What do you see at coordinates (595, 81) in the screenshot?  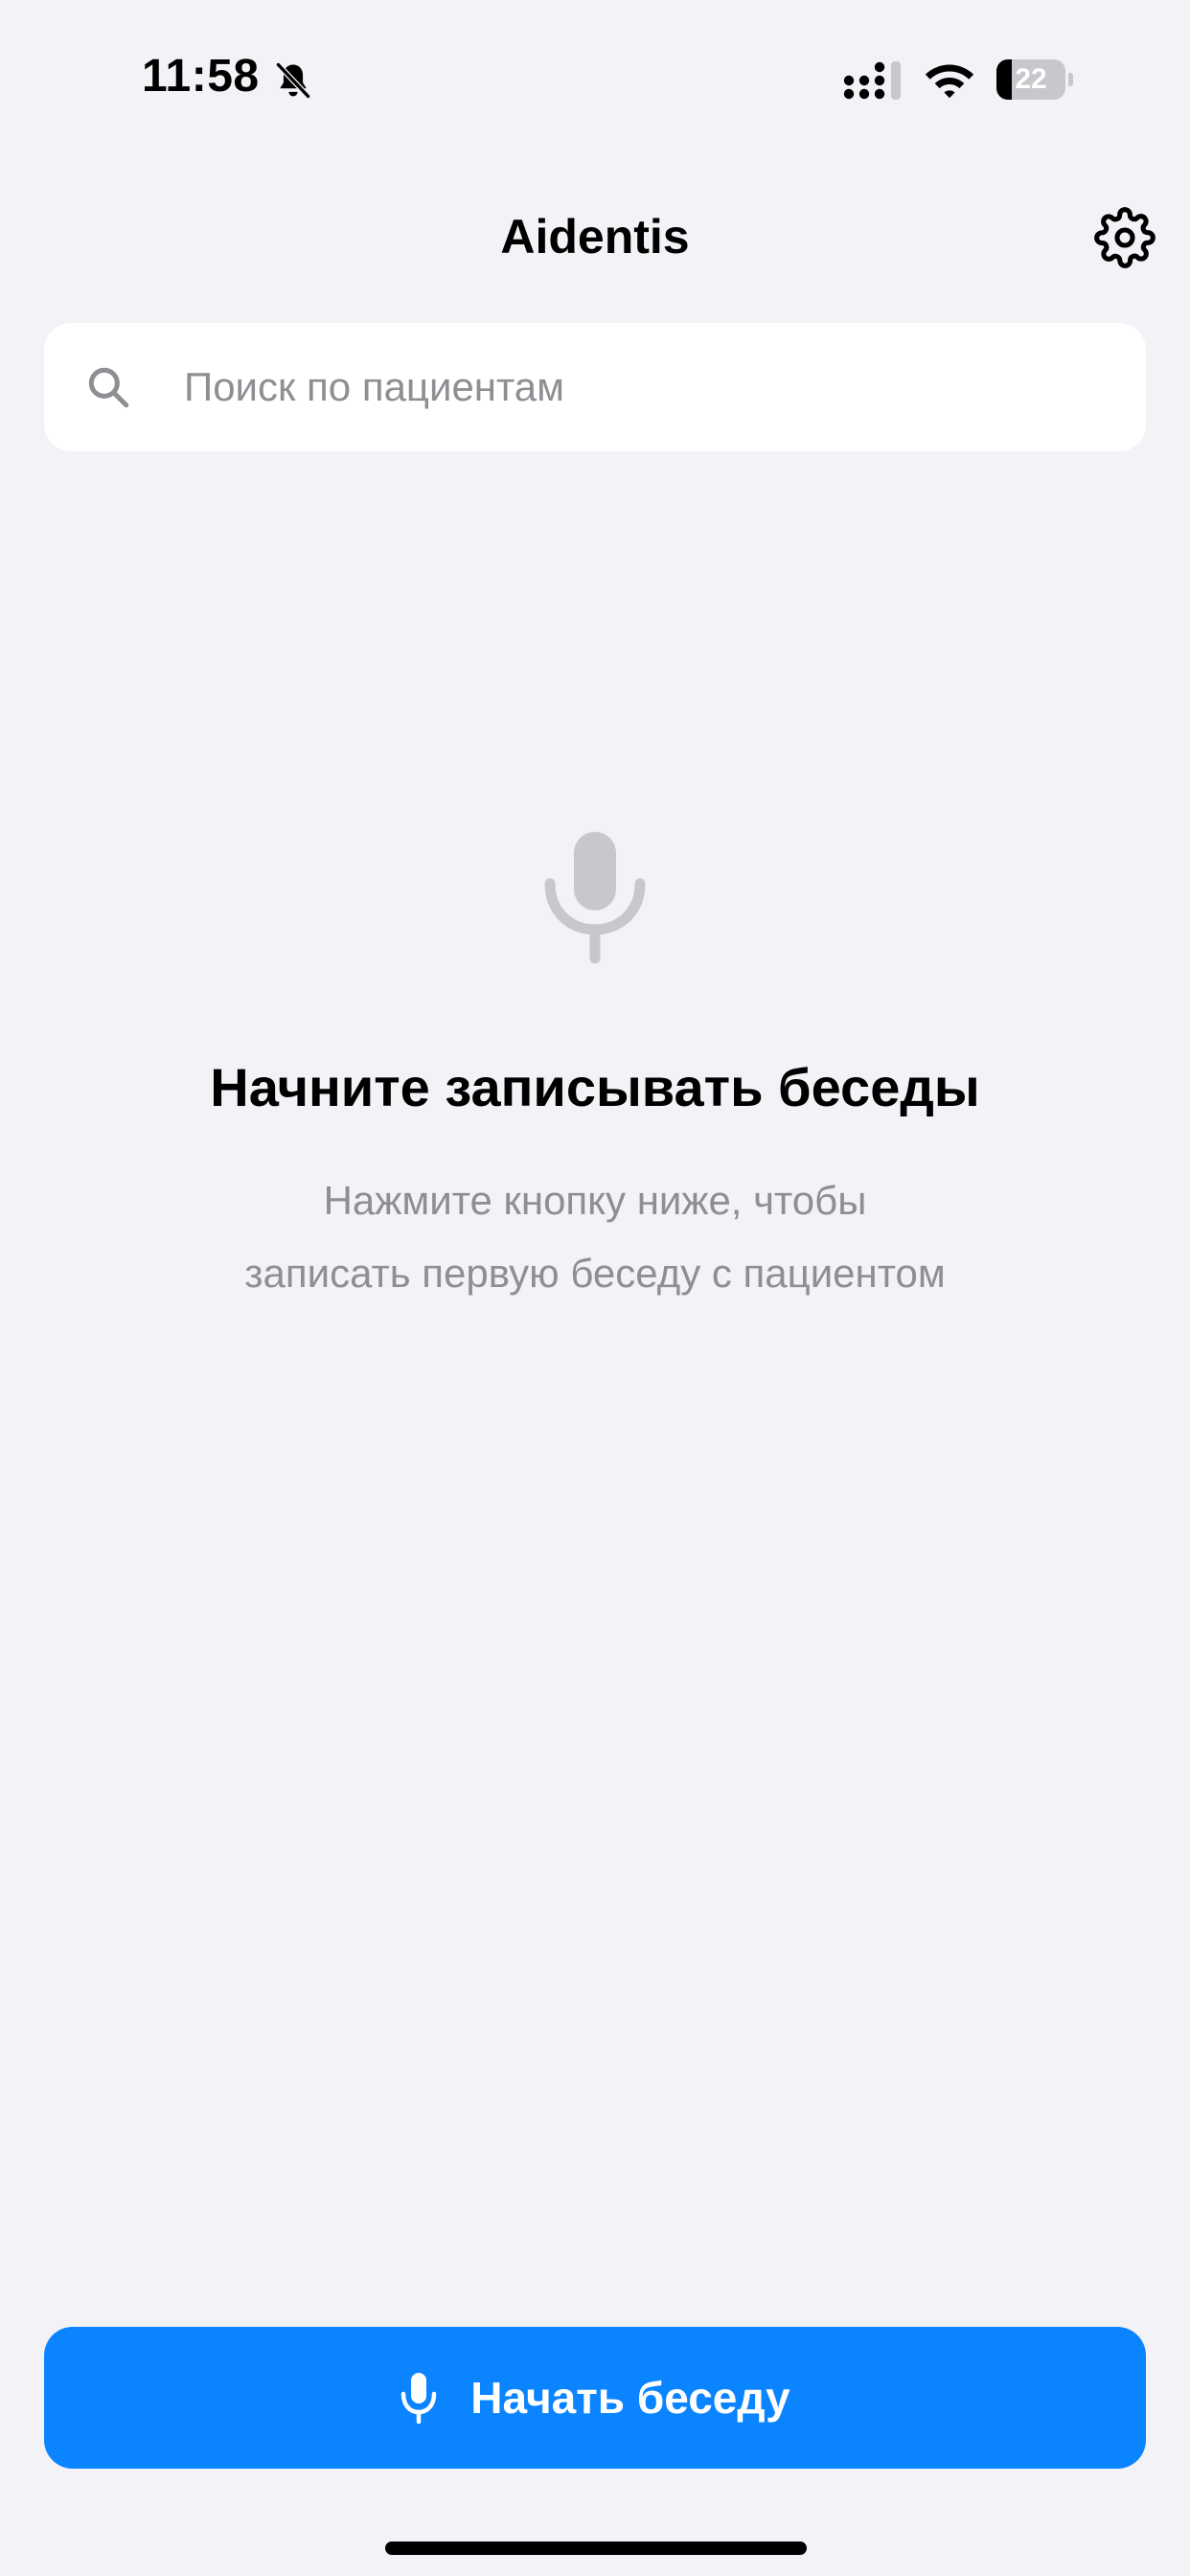 I see `status-bar: 11:58 22` at bounding box center [595, 81].